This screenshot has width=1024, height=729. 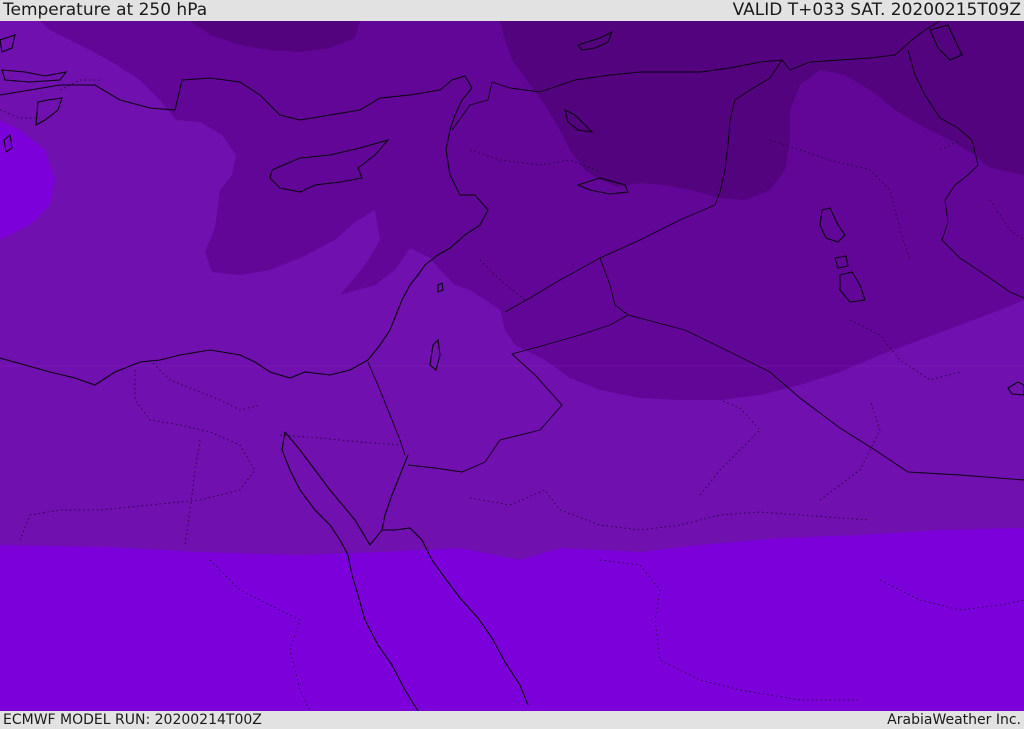 What do you see at coordinates (105, 10) in the screenshot?
I see `map-title: Temperature at 250 hPa` at bounding box center [105, 10].